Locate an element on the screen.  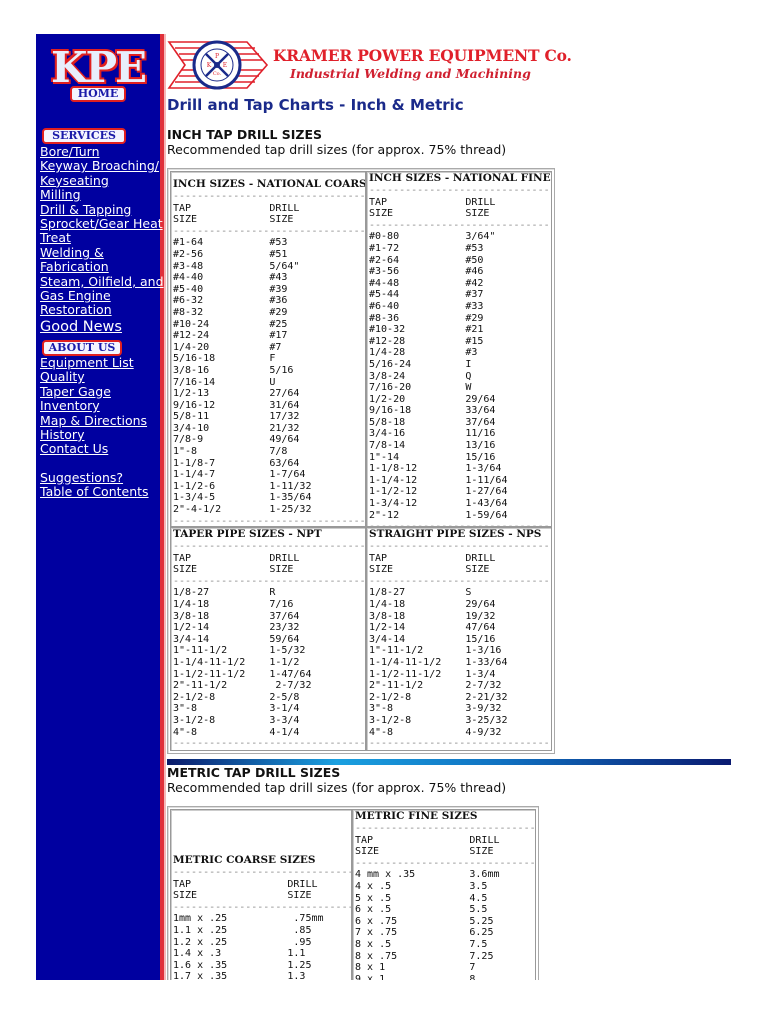
table-row: #12-28 #15 is located at coordinates (426, 341).